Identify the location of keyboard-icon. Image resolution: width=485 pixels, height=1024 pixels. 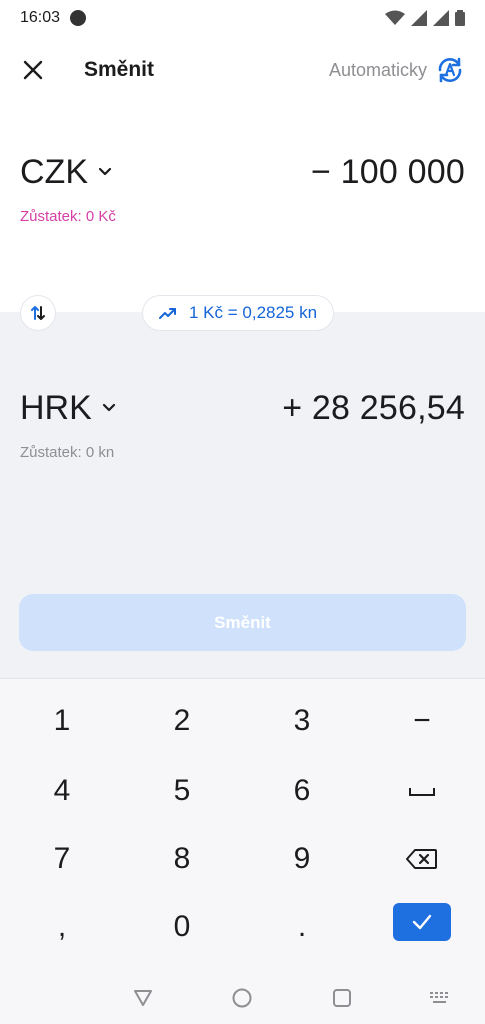
(439, 997).